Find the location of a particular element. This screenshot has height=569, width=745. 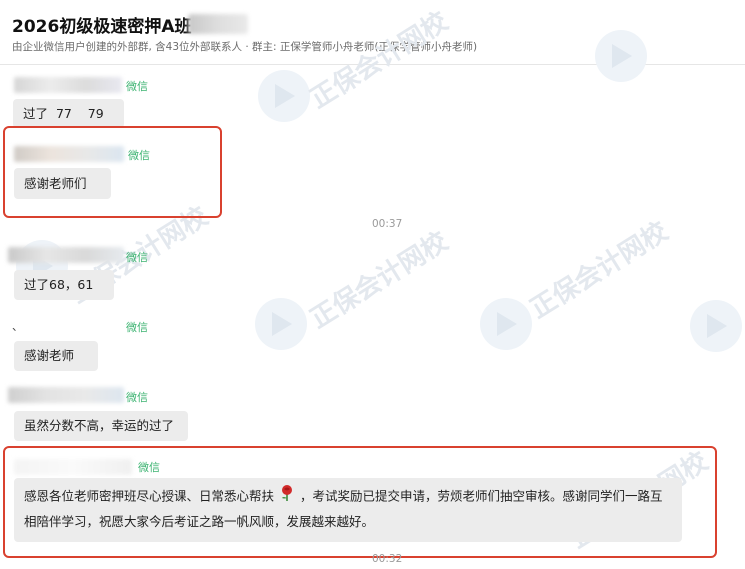

message-text: 过了68，61 is located at coordinates (59, 284).